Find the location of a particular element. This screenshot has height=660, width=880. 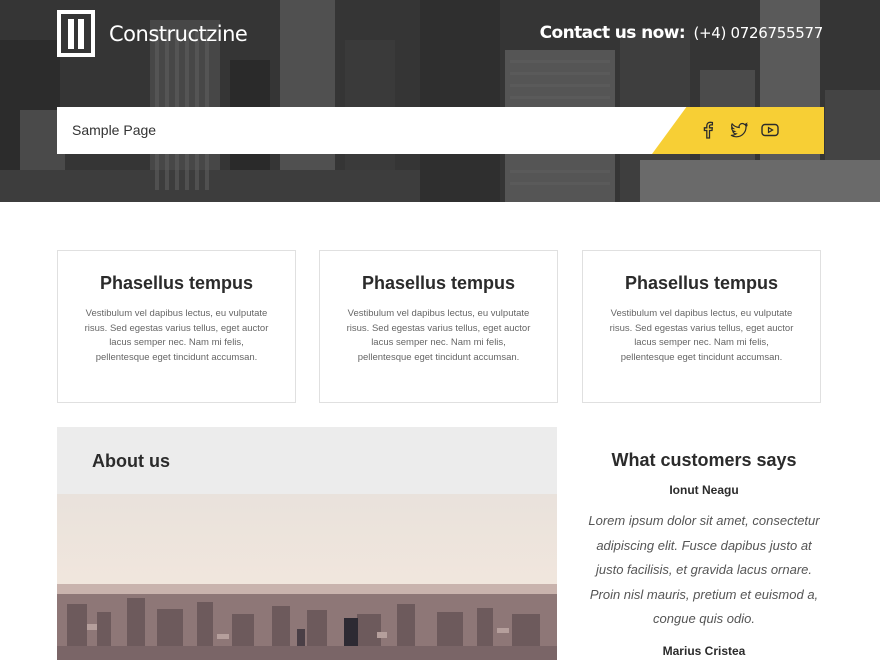

social-icons is located at coordinates (739, 130).